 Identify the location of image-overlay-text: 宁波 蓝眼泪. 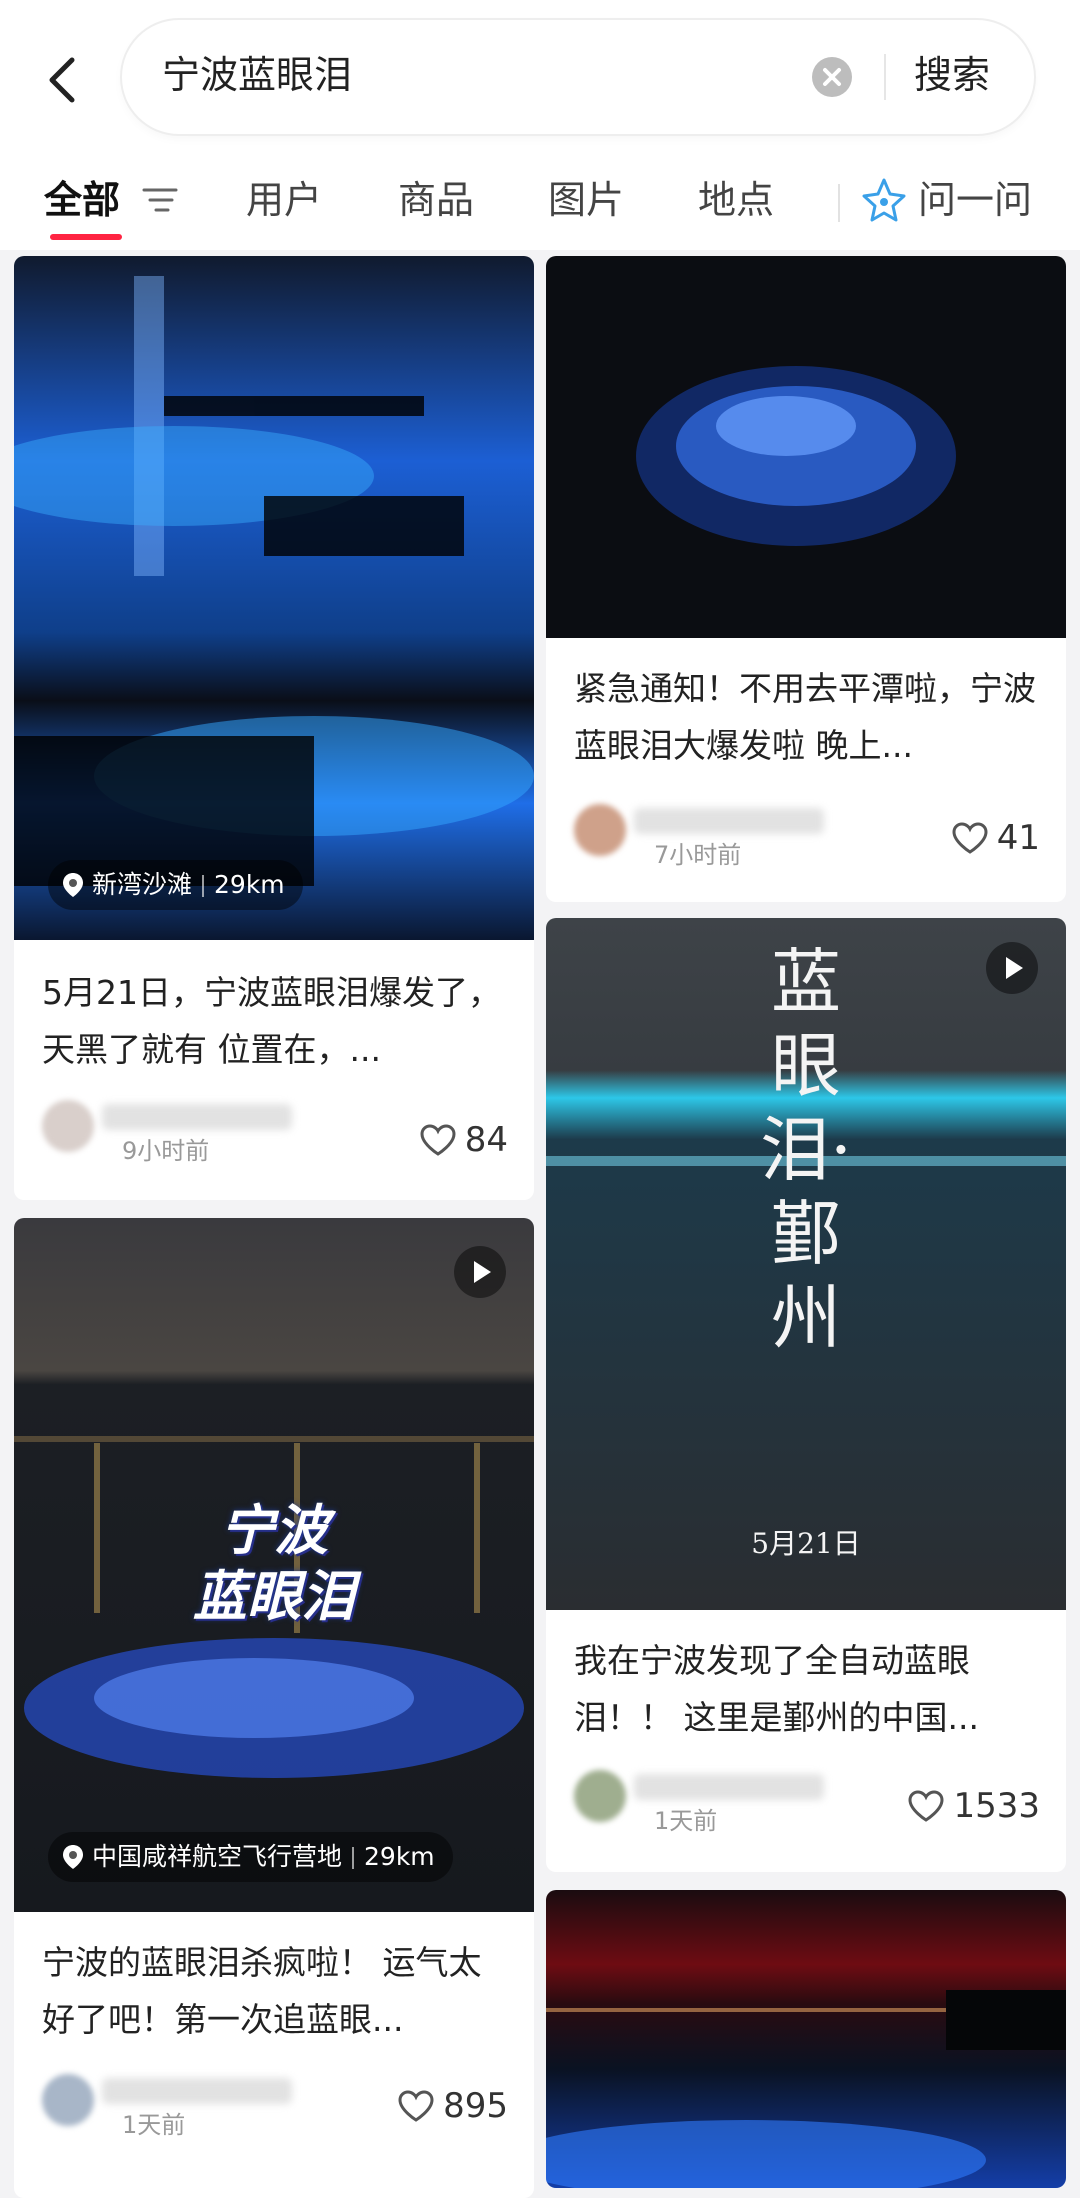
(274, 1564).